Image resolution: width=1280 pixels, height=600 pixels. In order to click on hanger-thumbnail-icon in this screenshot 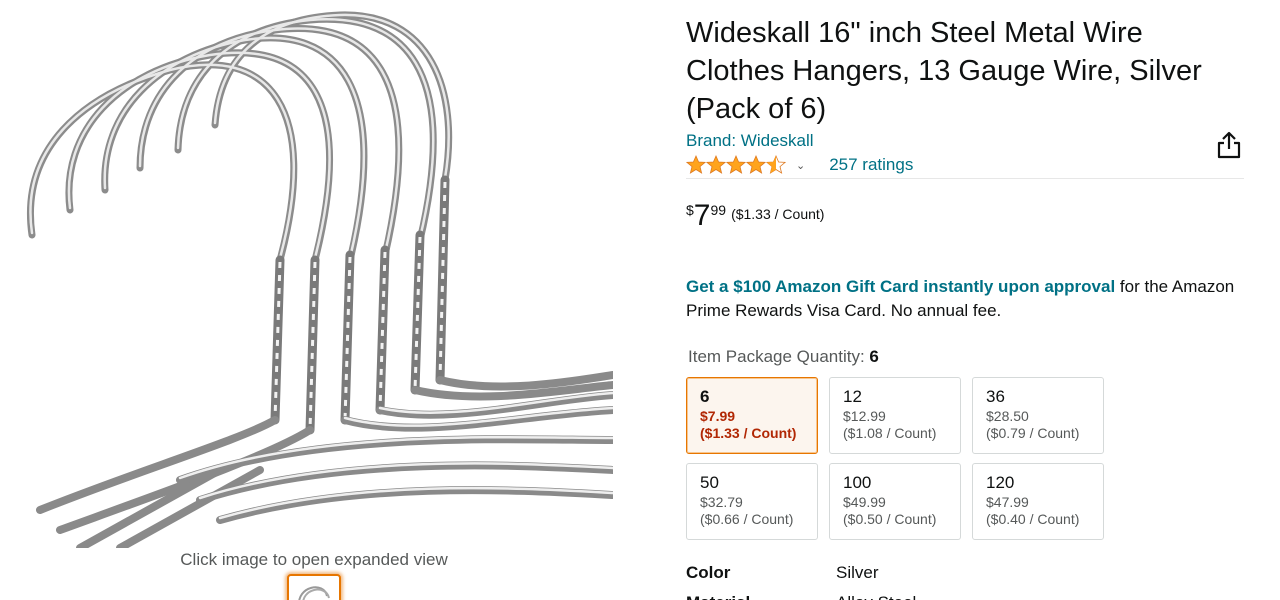, I will do `click(314, 593)`.